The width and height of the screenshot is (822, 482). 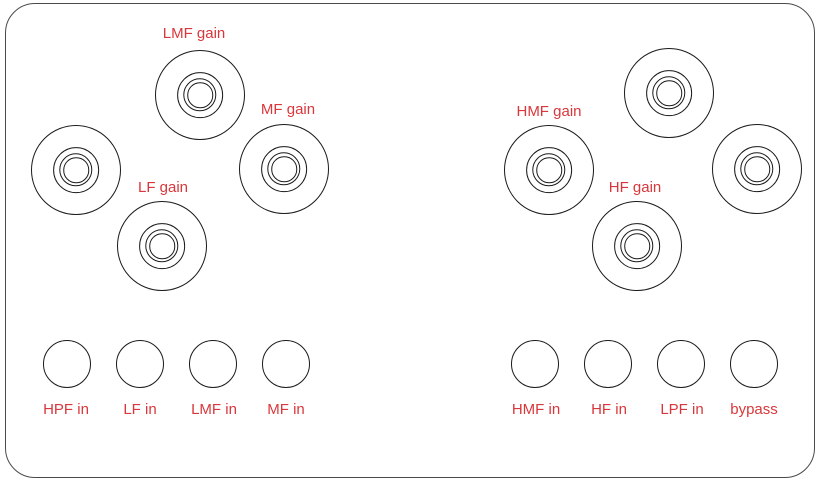 What do you see at coordinates (635, 187) in the screenshot?
I see `label-hf-gain: HF gain` at bounding box center [635, 187].